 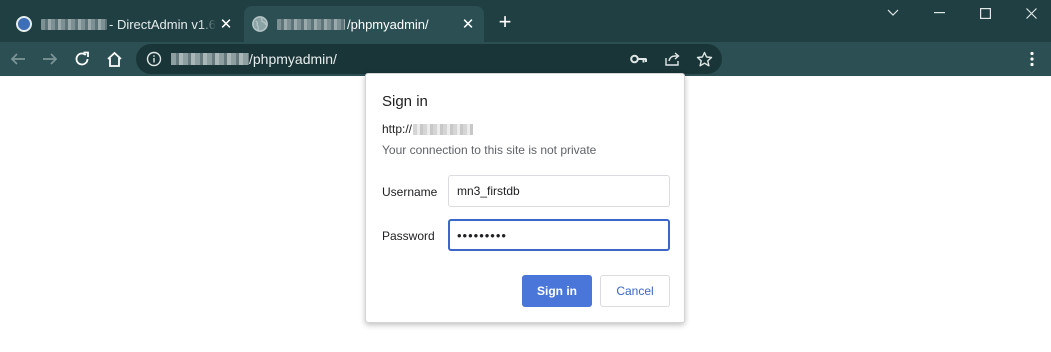 I want to click on maximize-icon, so click(x=985, y=13).